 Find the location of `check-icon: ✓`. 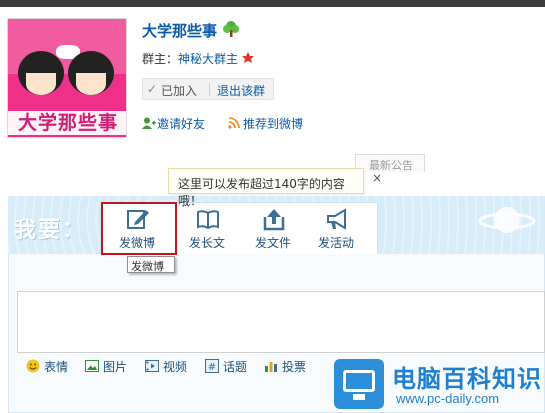

check-icon: ✓ is located at coordinates (152, 89).